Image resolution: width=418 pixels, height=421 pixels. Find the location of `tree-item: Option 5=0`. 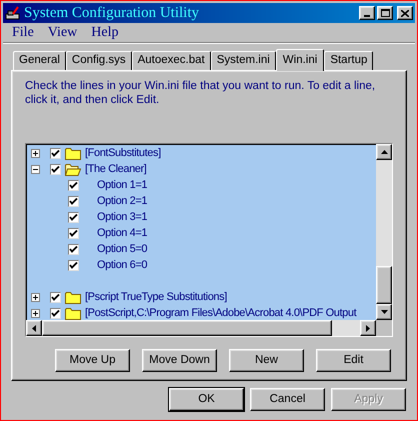

tree-item: Option 5=0 is located at coordinates (122, 249).